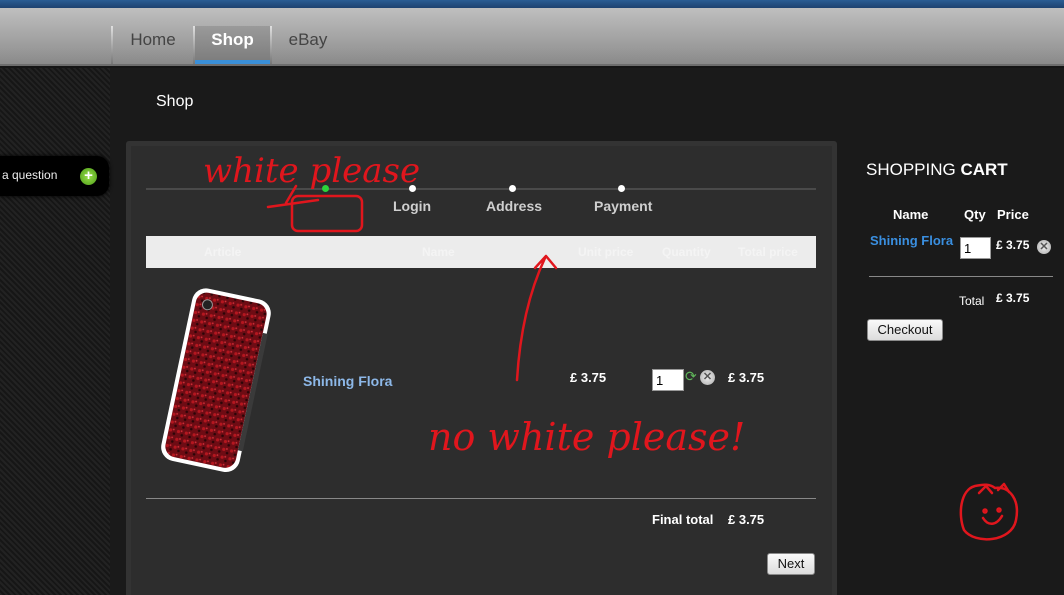  I want to click on cart-header-qty: Qty, so click(975, 214).